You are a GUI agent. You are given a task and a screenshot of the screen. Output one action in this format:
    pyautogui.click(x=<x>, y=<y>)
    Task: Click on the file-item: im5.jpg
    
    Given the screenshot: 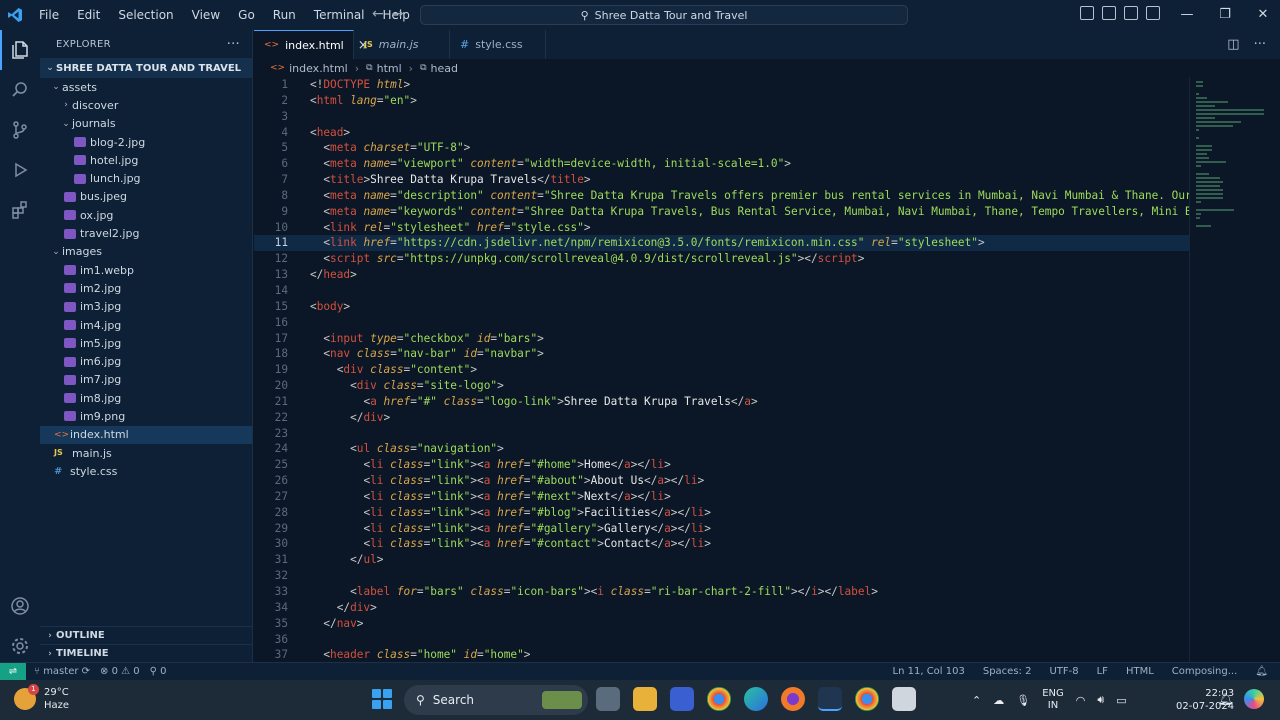 What is the action you would take?
    pyautogui.click(x=146, y=343)
    